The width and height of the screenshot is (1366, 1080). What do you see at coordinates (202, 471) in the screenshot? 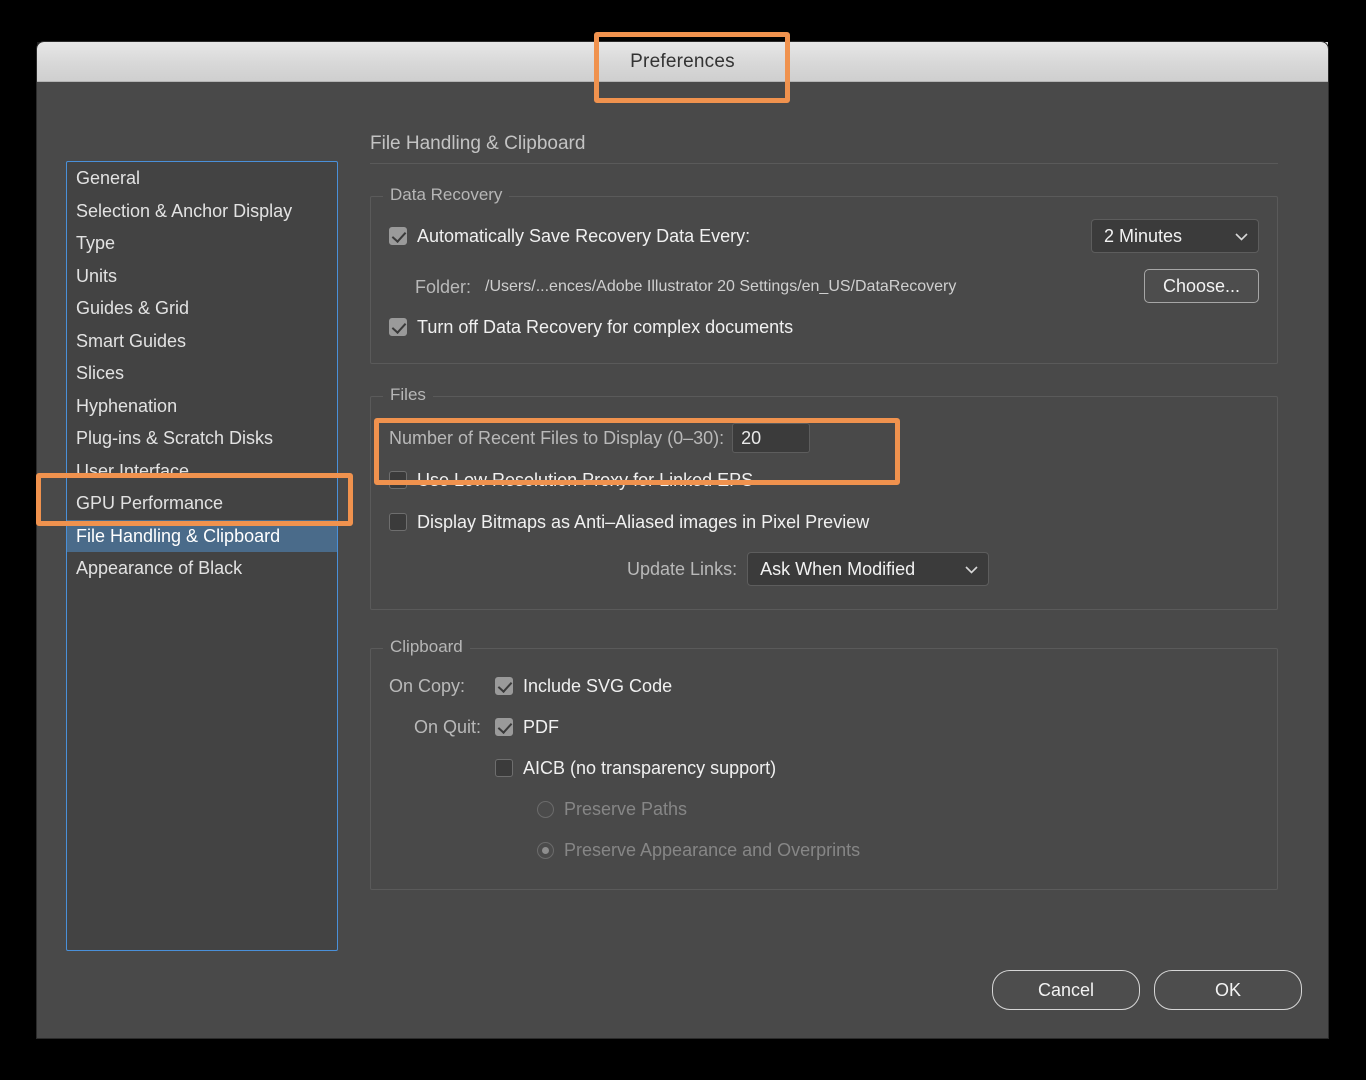
I see `sidebar-item-user-interface: User Interface` at bounding box center [202, 471].